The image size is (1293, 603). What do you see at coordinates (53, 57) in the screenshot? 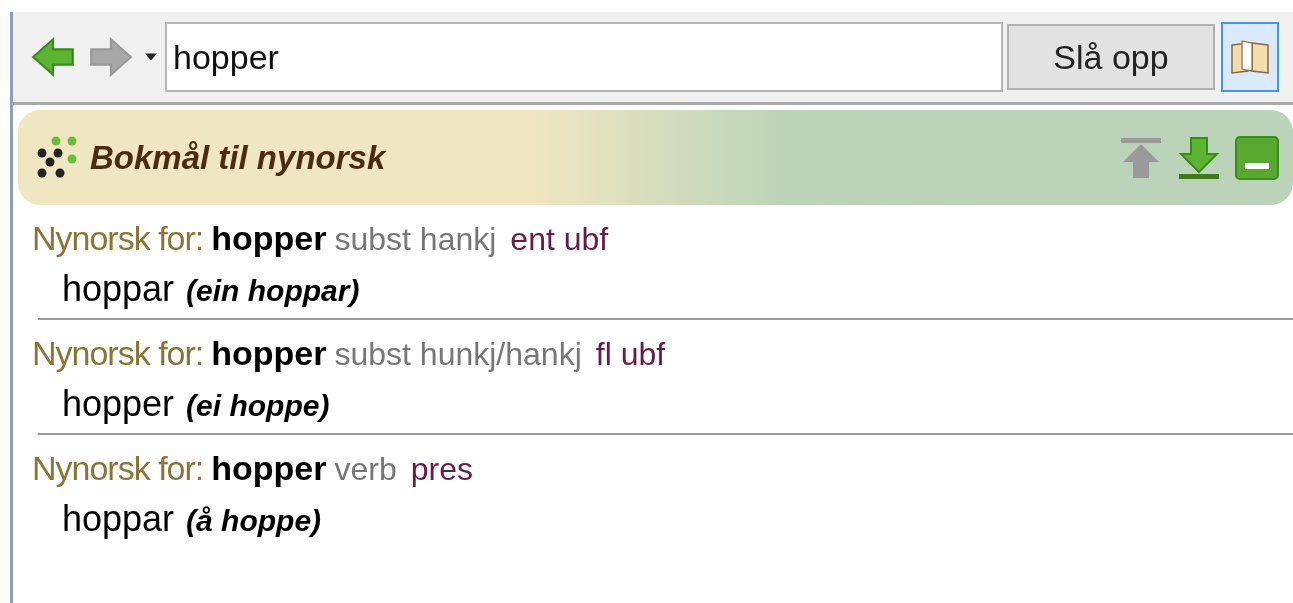
I see `back-arrow-icon` at bounding box center [53, 57].